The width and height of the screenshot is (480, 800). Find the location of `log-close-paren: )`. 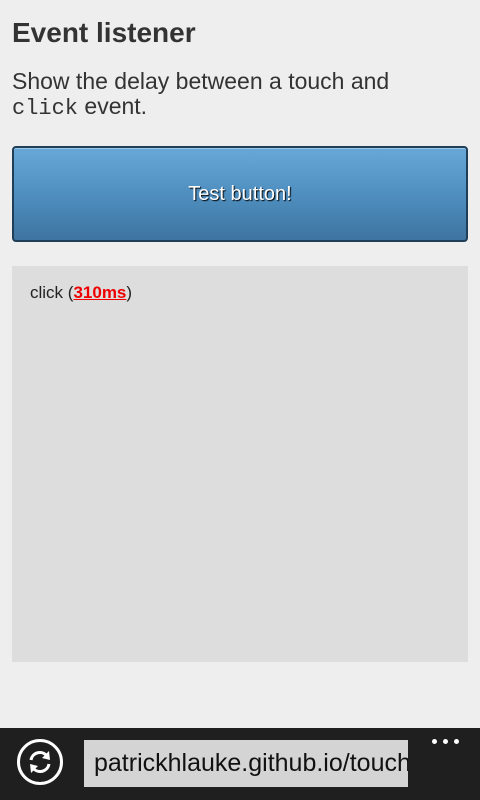

log-close-paren: ) is located at coordinates (129, 292).